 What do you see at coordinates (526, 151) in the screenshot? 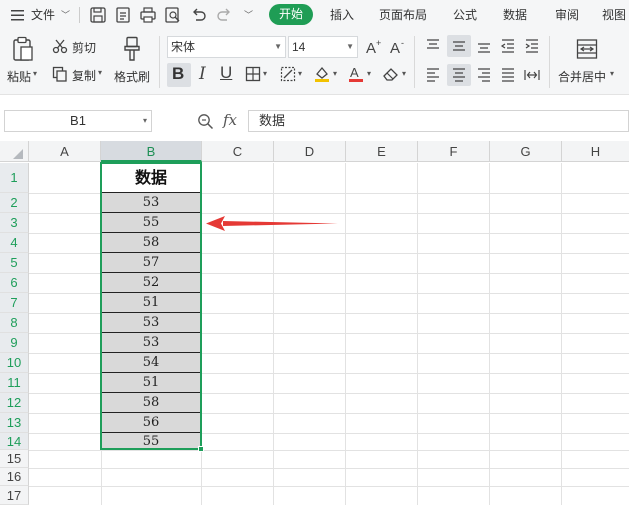
I see `column-header-g: G` at bounding box center [526, 151].